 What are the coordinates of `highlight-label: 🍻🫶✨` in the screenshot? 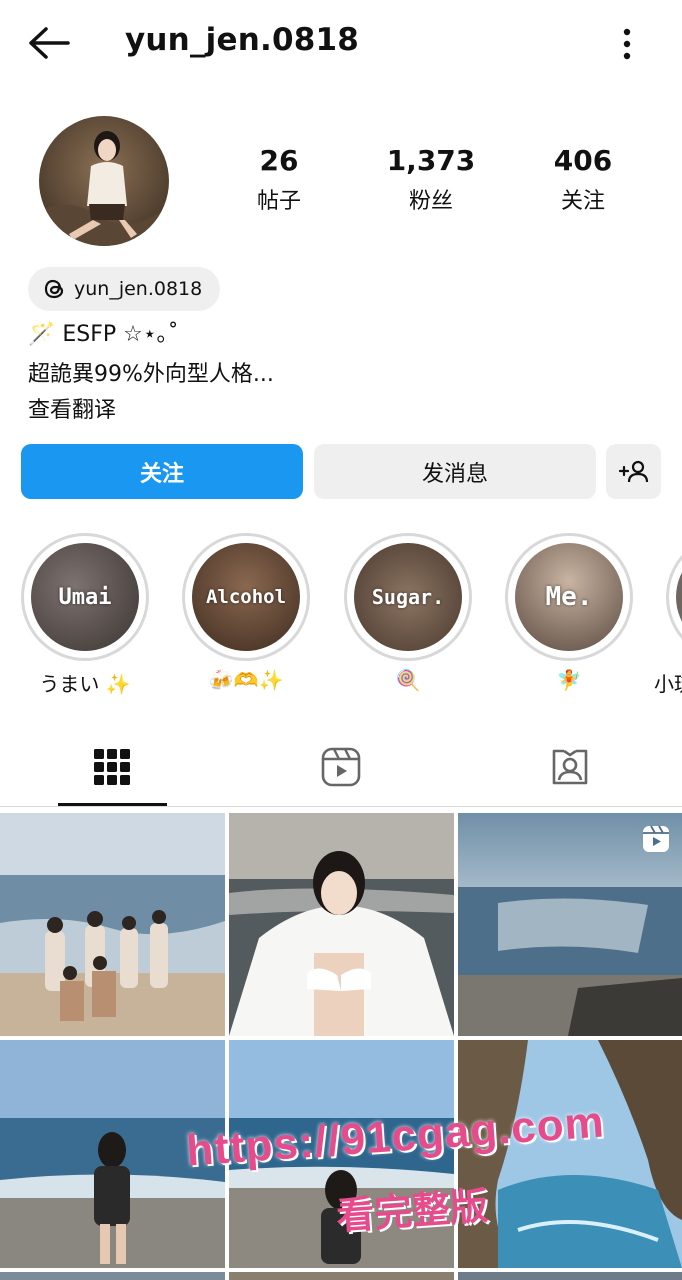 It's located at (246, 680).